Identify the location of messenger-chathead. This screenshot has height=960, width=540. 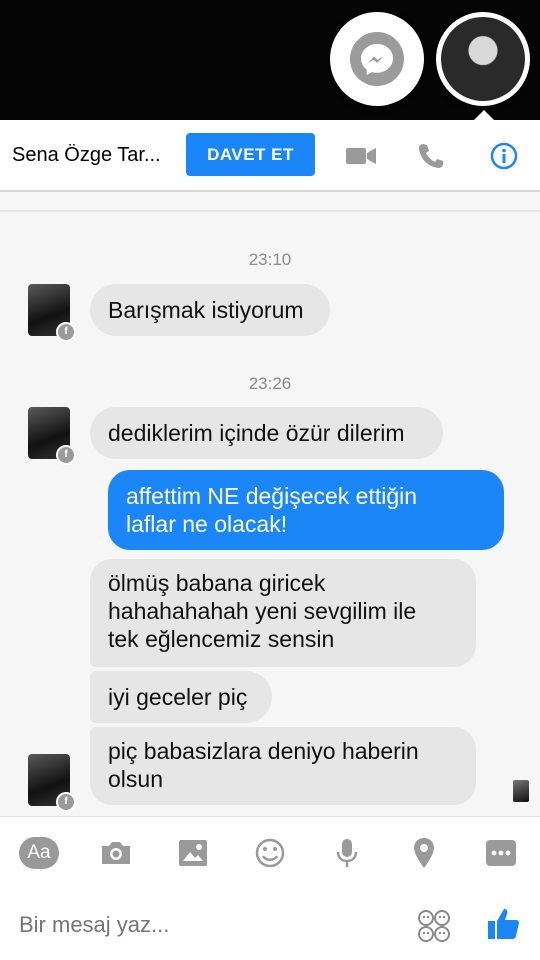
(377, 59).